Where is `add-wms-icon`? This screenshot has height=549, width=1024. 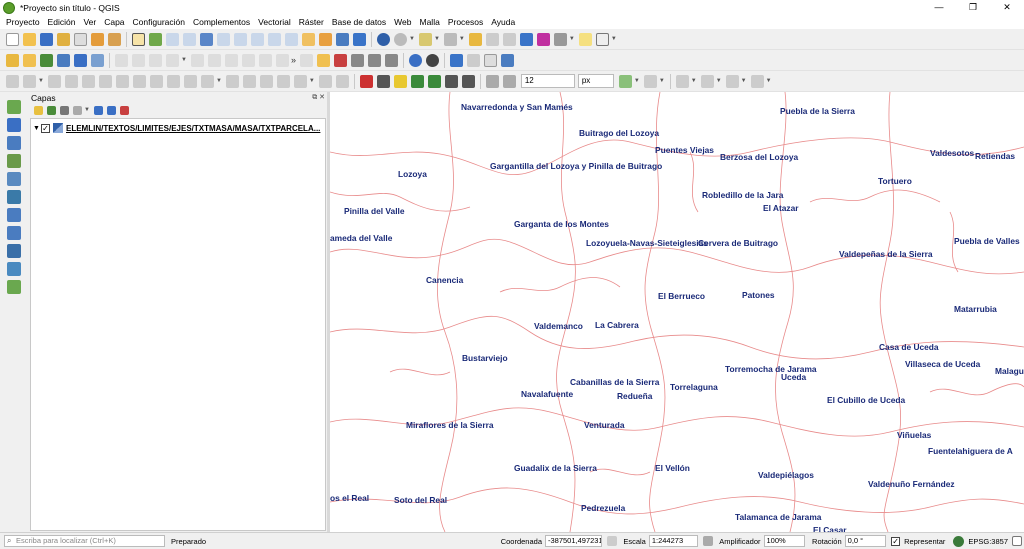 add-wms-icon is located at coordinates (80, 60).